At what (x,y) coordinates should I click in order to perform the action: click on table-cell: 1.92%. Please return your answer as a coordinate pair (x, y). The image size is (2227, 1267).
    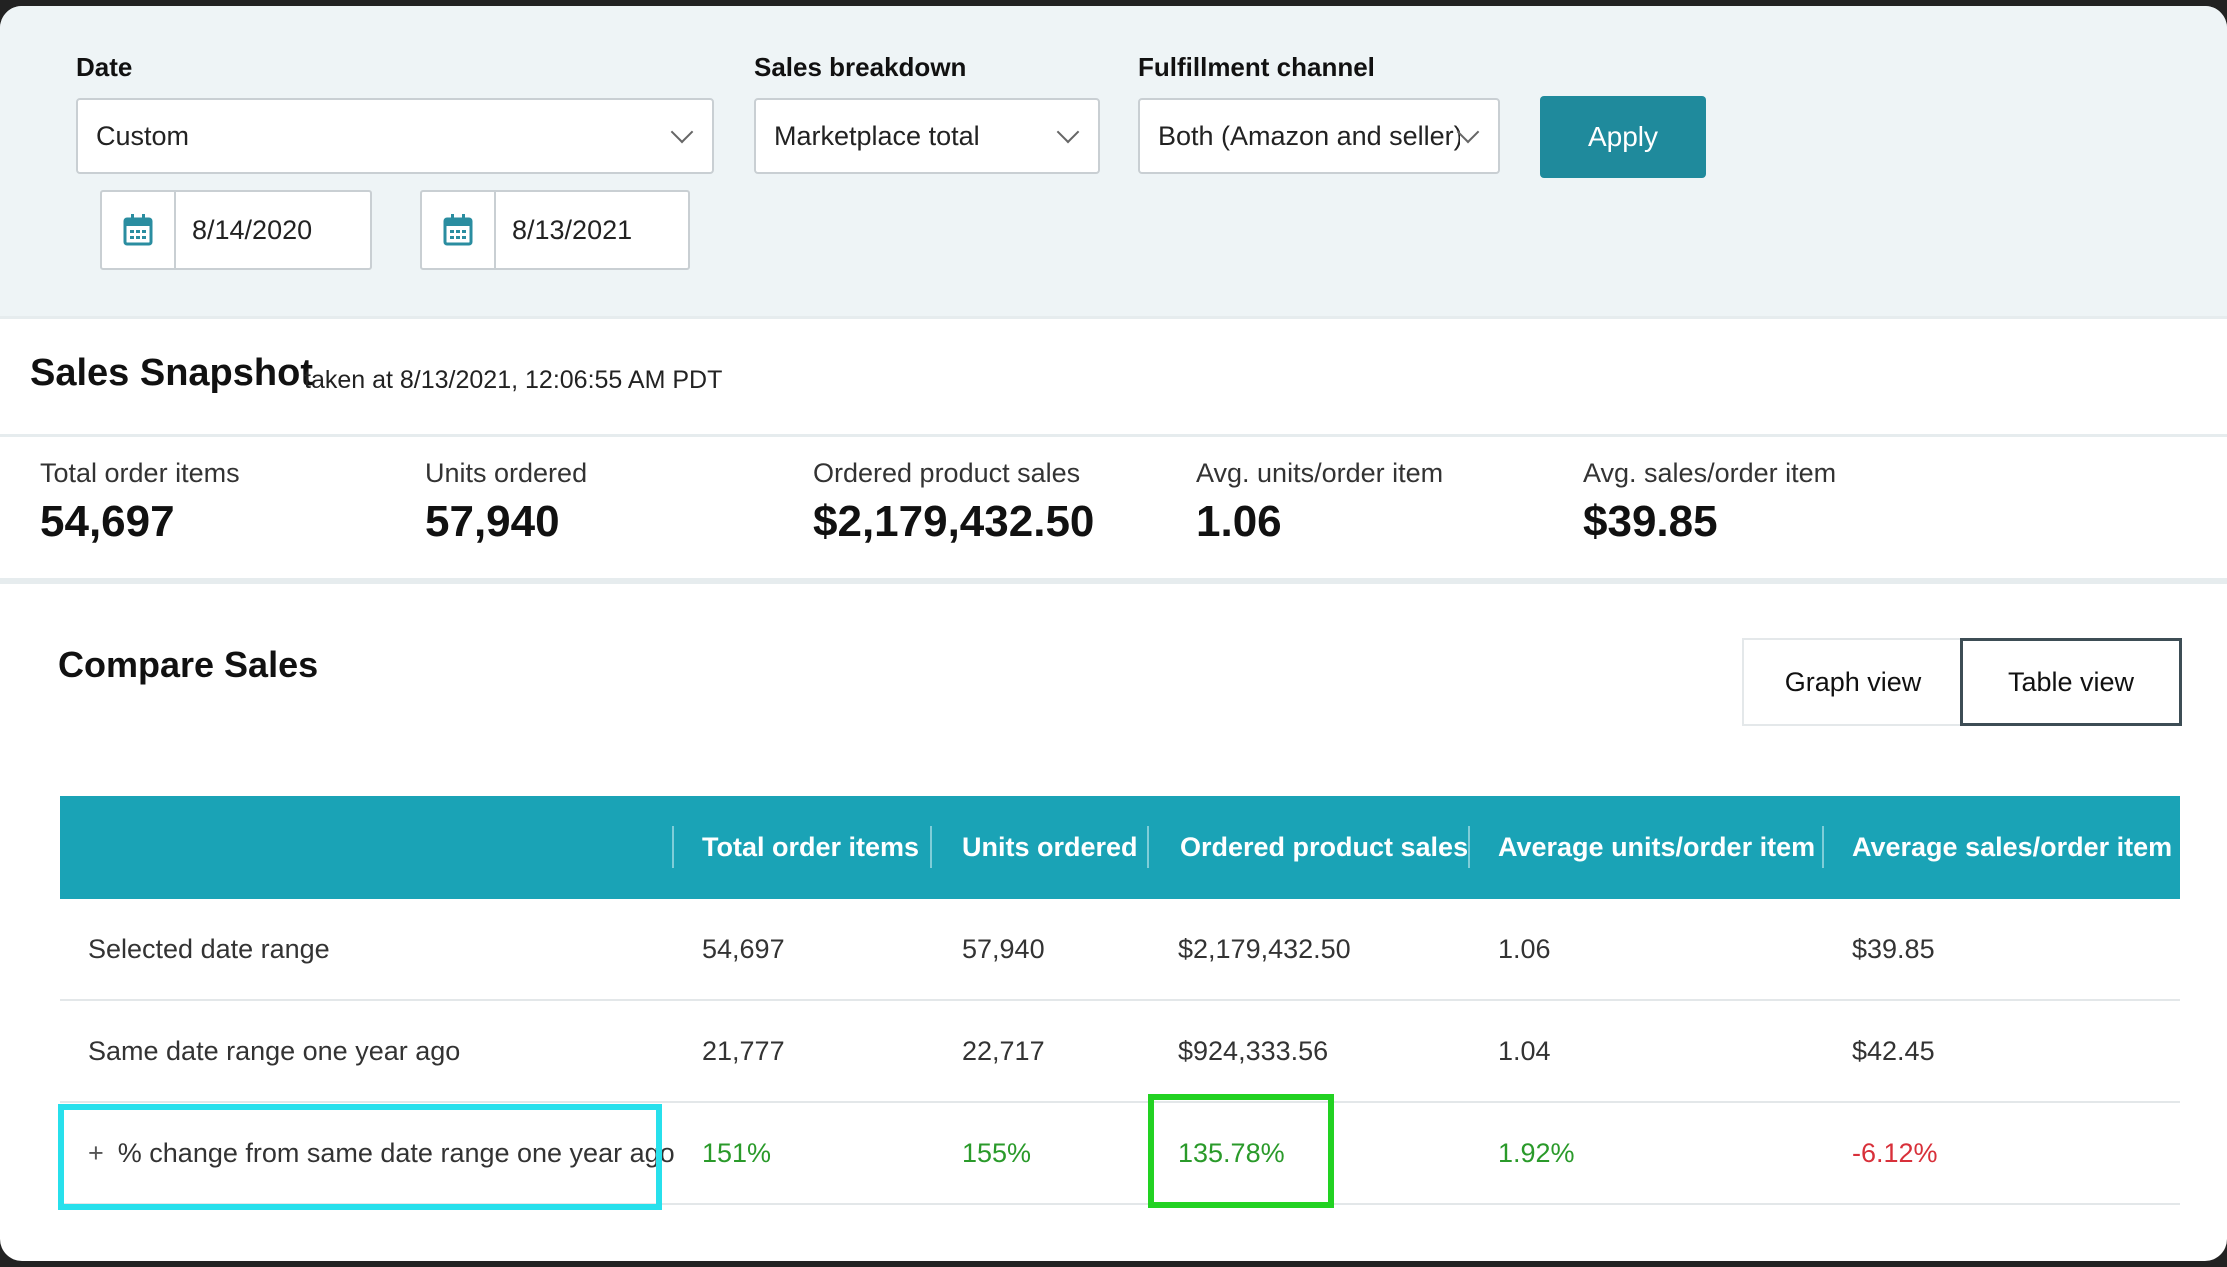
    Looking at the image, I should click on (1536, 1152).